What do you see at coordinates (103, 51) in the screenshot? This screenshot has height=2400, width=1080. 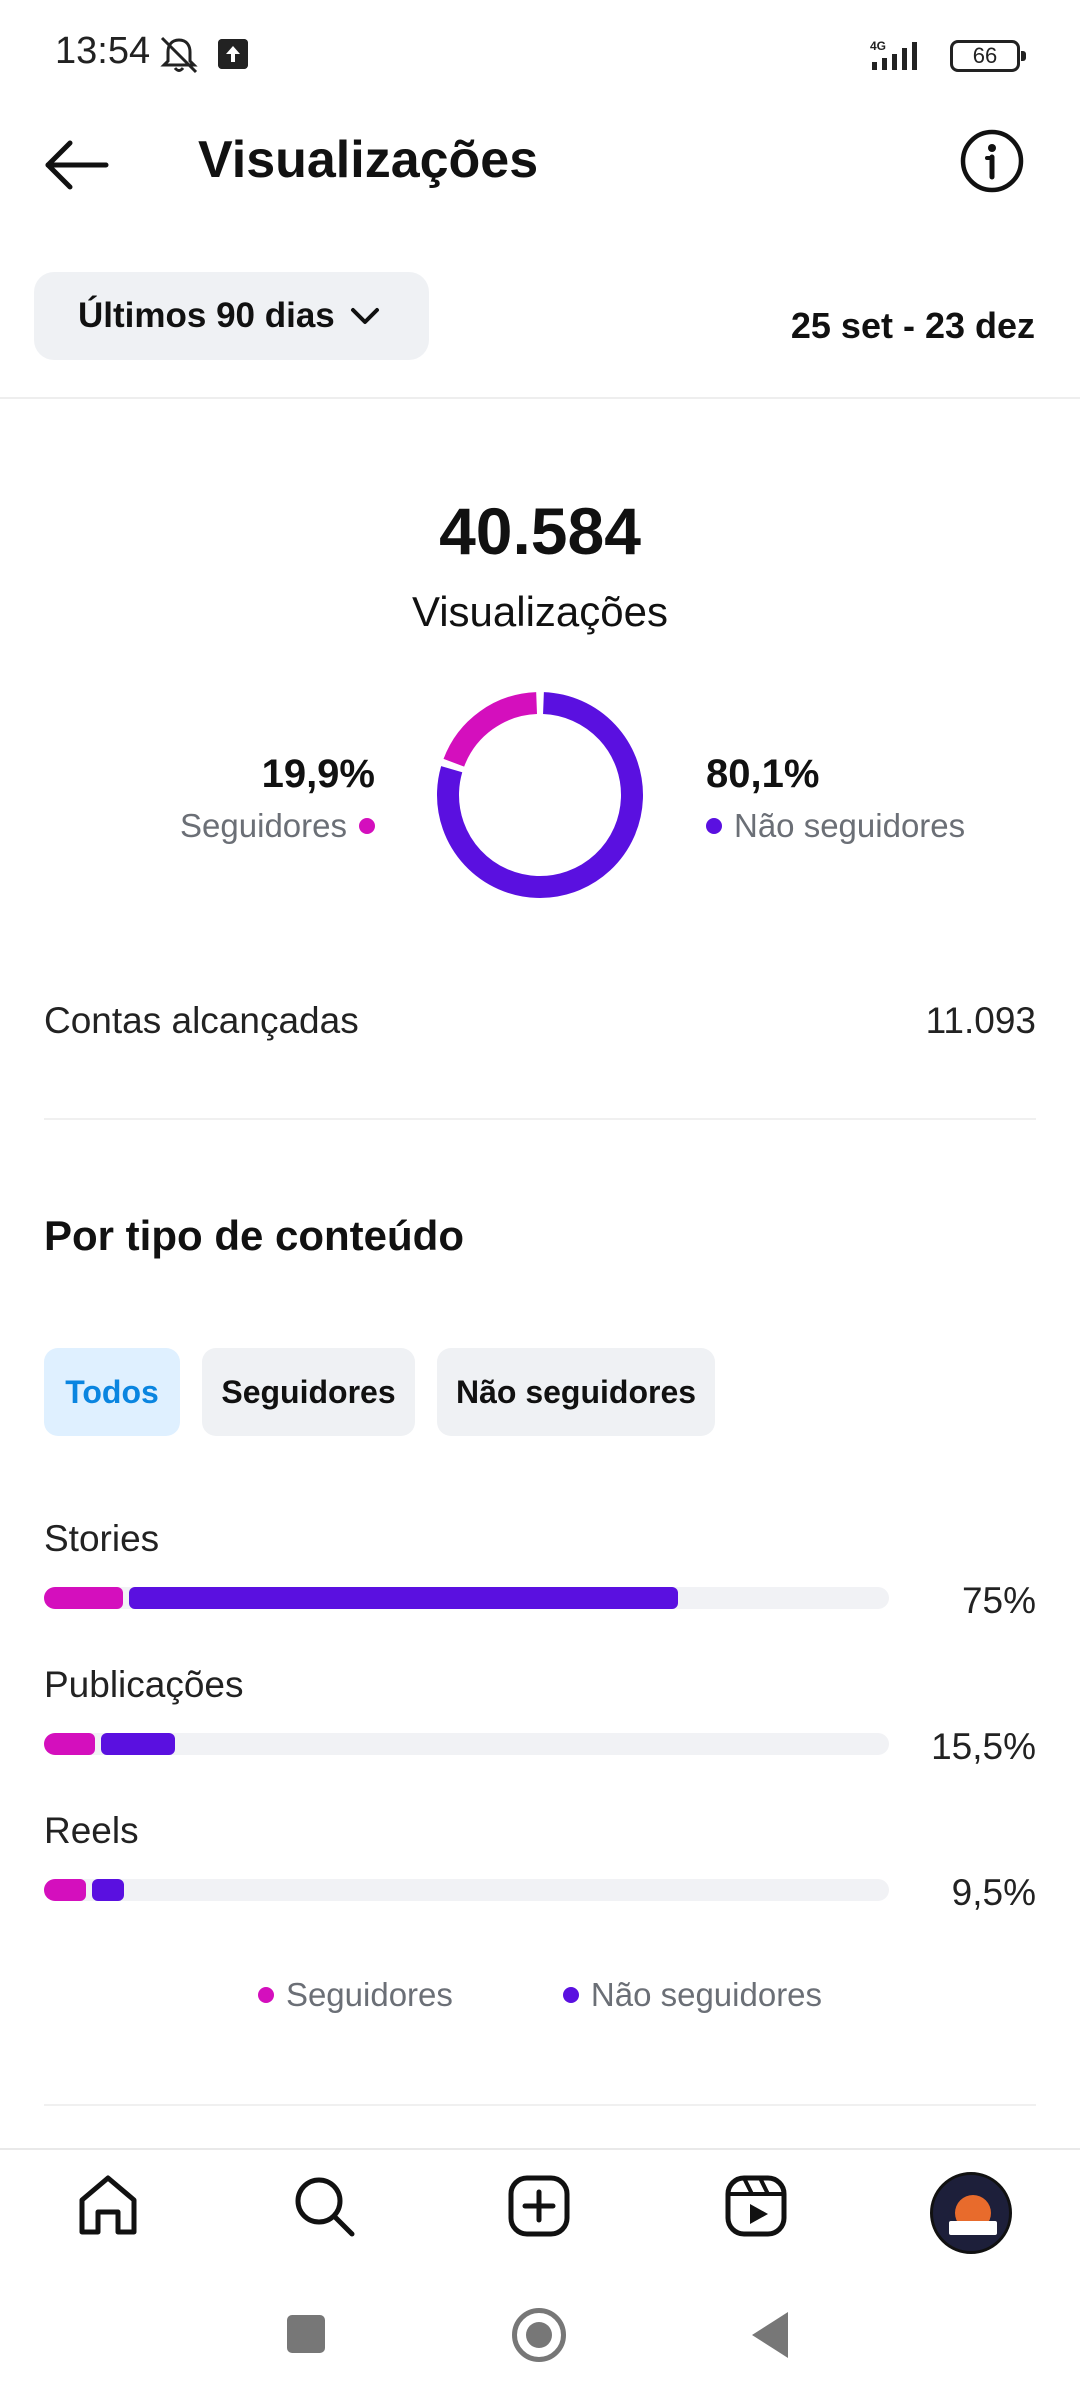 I see `status-time: 13:54` at bounding box center [103, 51].